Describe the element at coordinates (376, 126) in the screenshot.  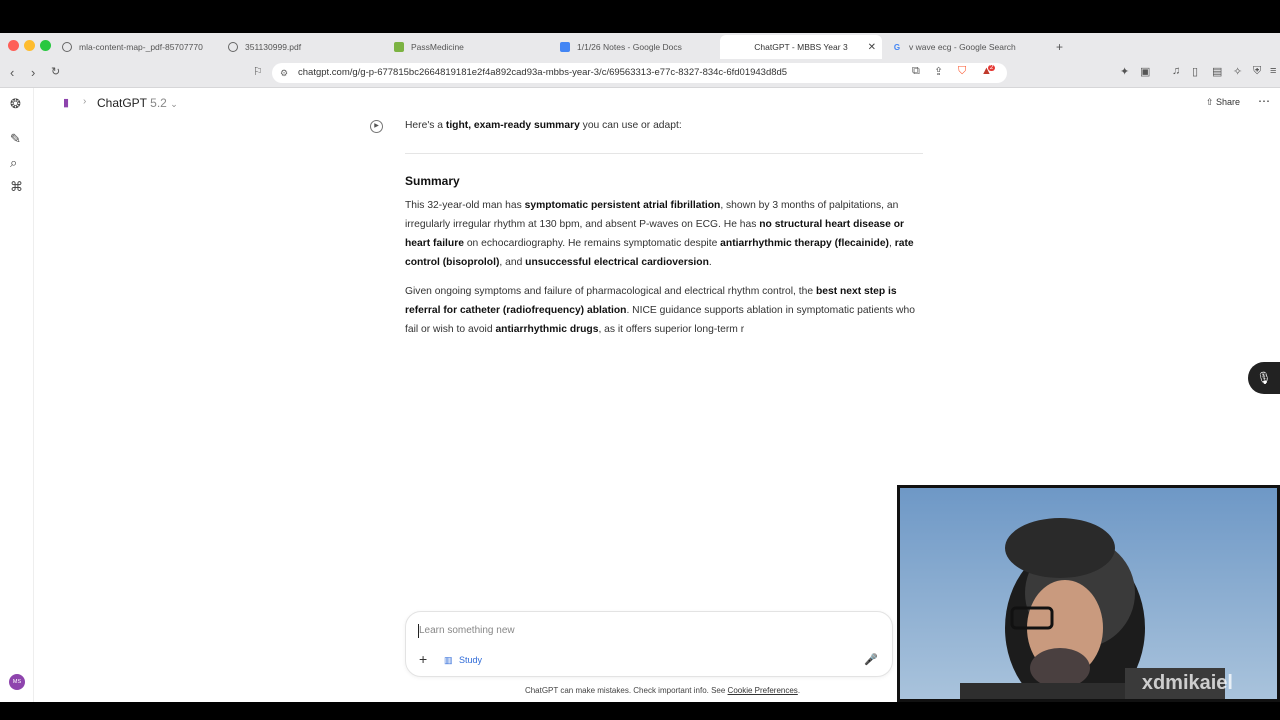
I see `read-aloud-icon: ▶` at that location.